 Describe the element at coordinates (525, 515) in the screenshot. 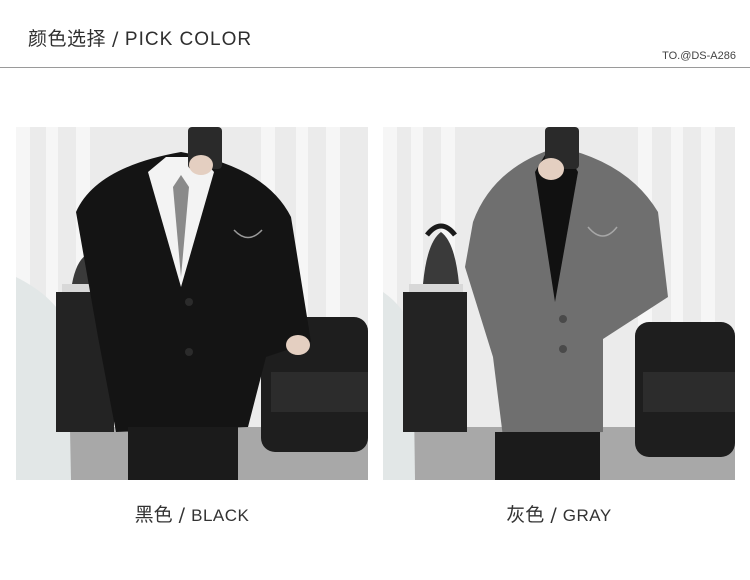

I see `gray-name-cn: 灰色` at that location.